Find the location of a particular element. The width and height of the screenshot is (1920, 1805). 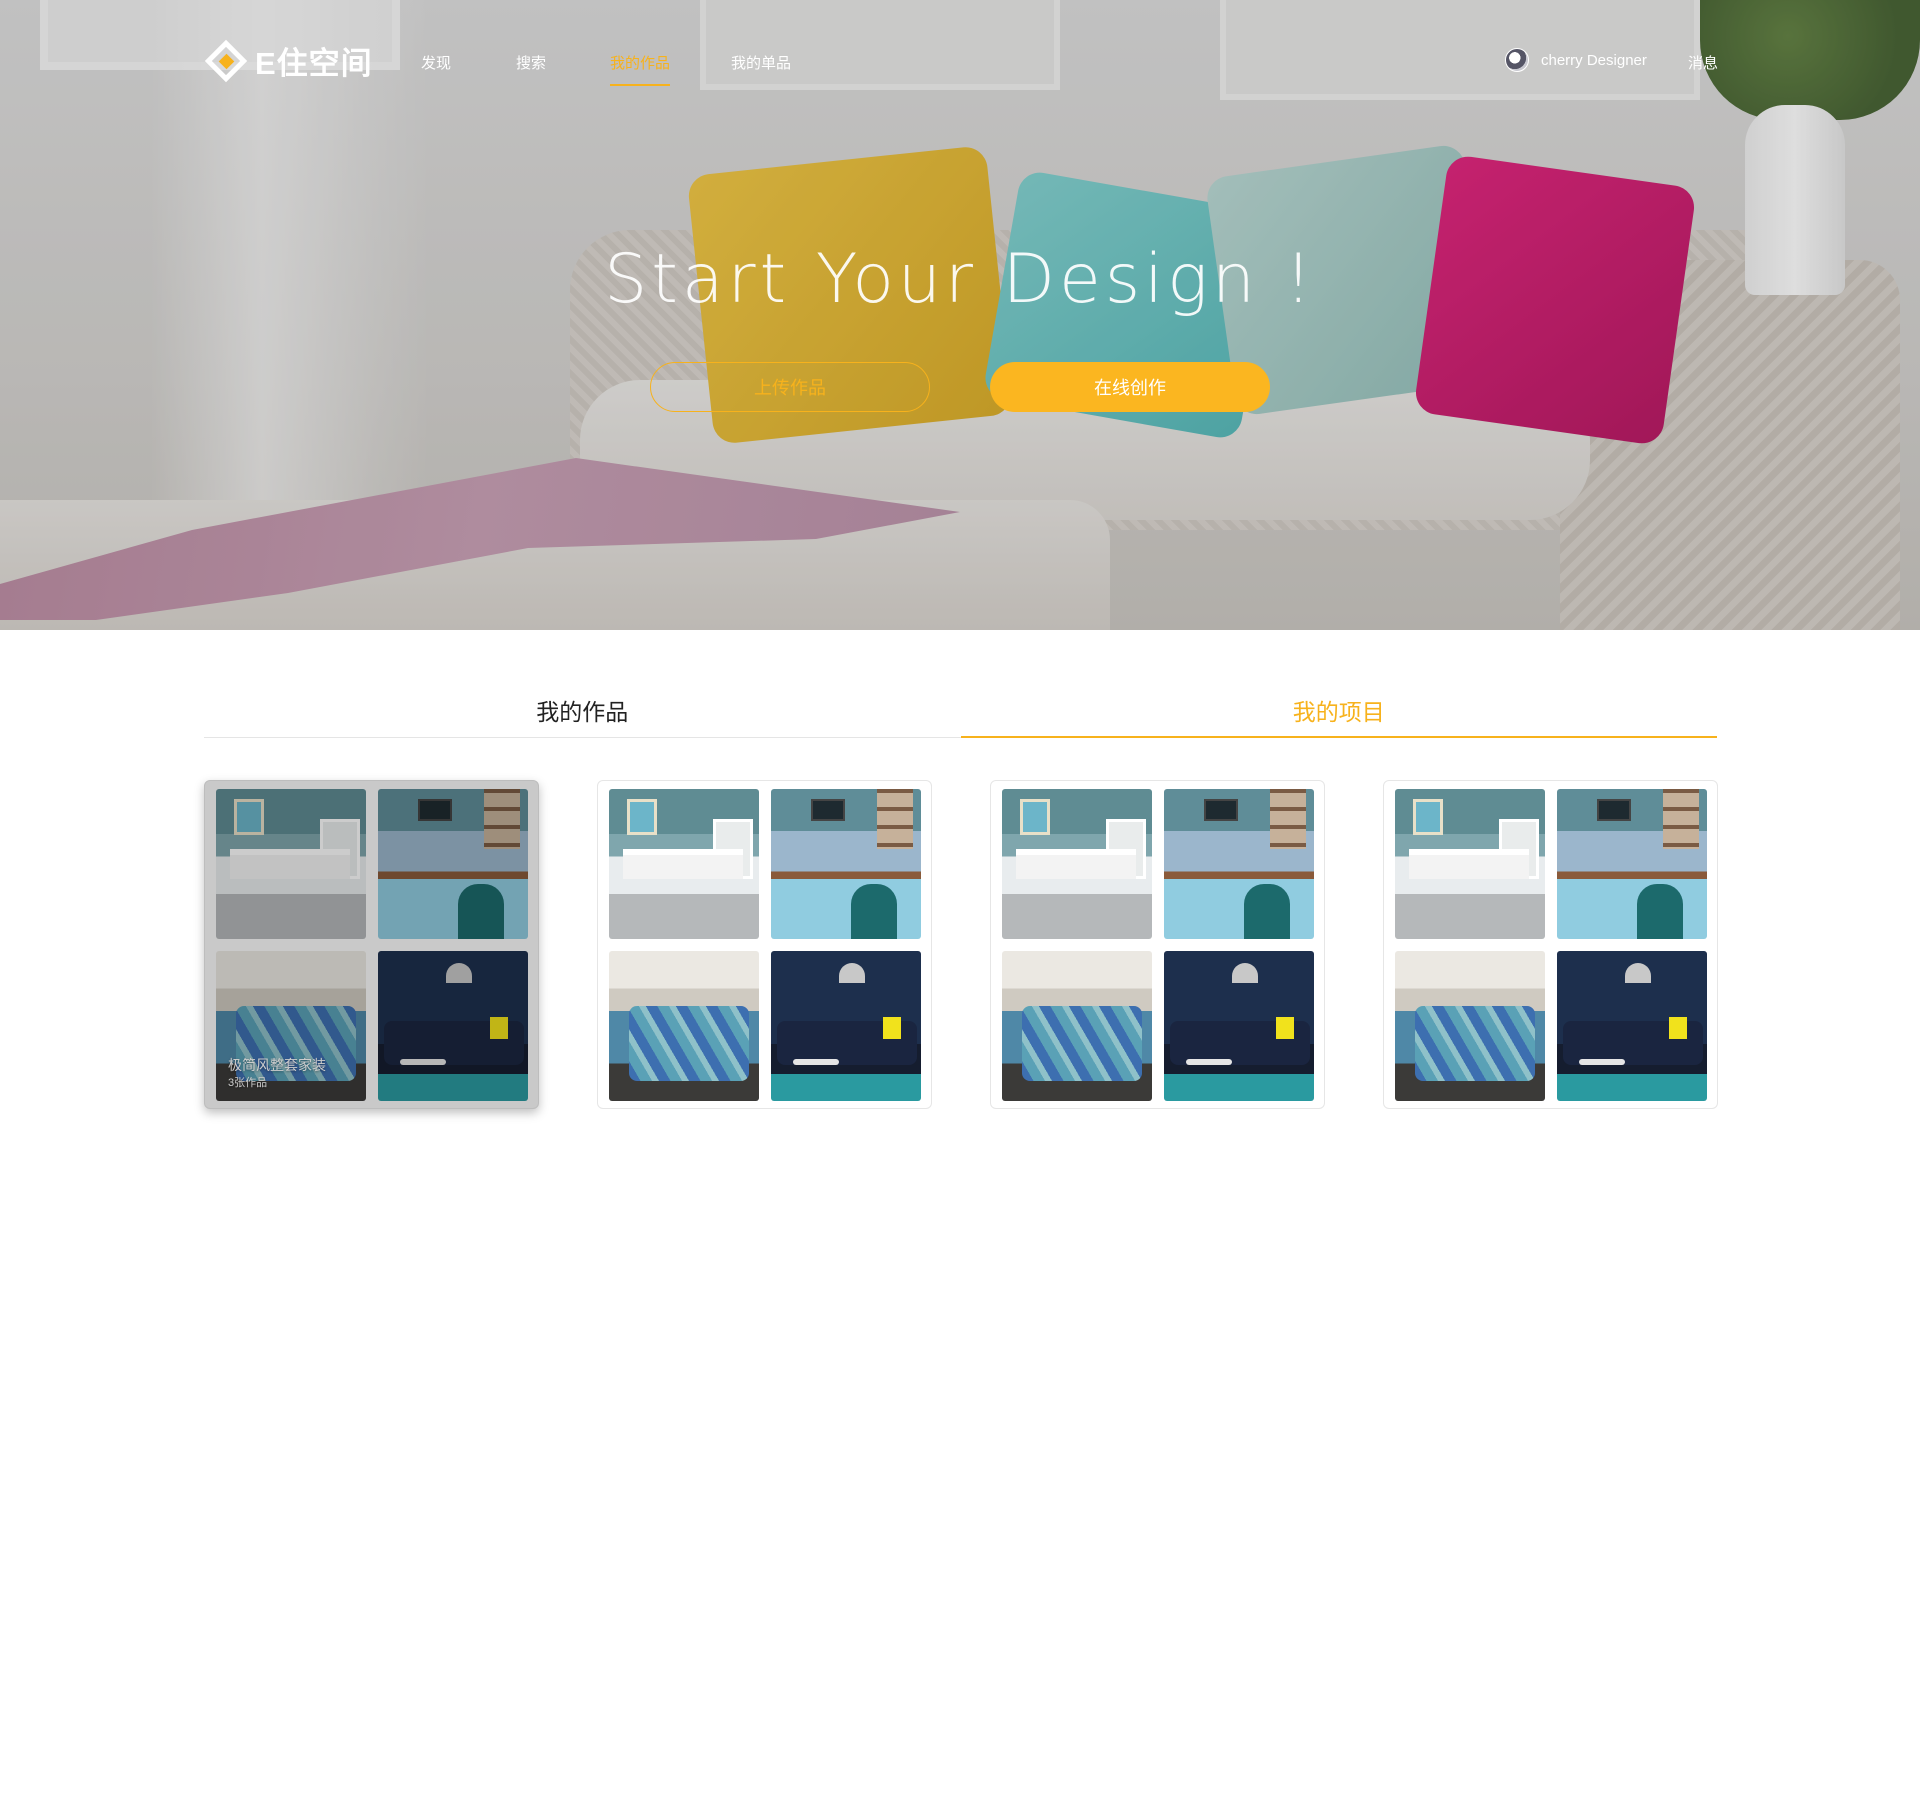

nav-item-search: 搜索 is located at coordinates (531, 68).